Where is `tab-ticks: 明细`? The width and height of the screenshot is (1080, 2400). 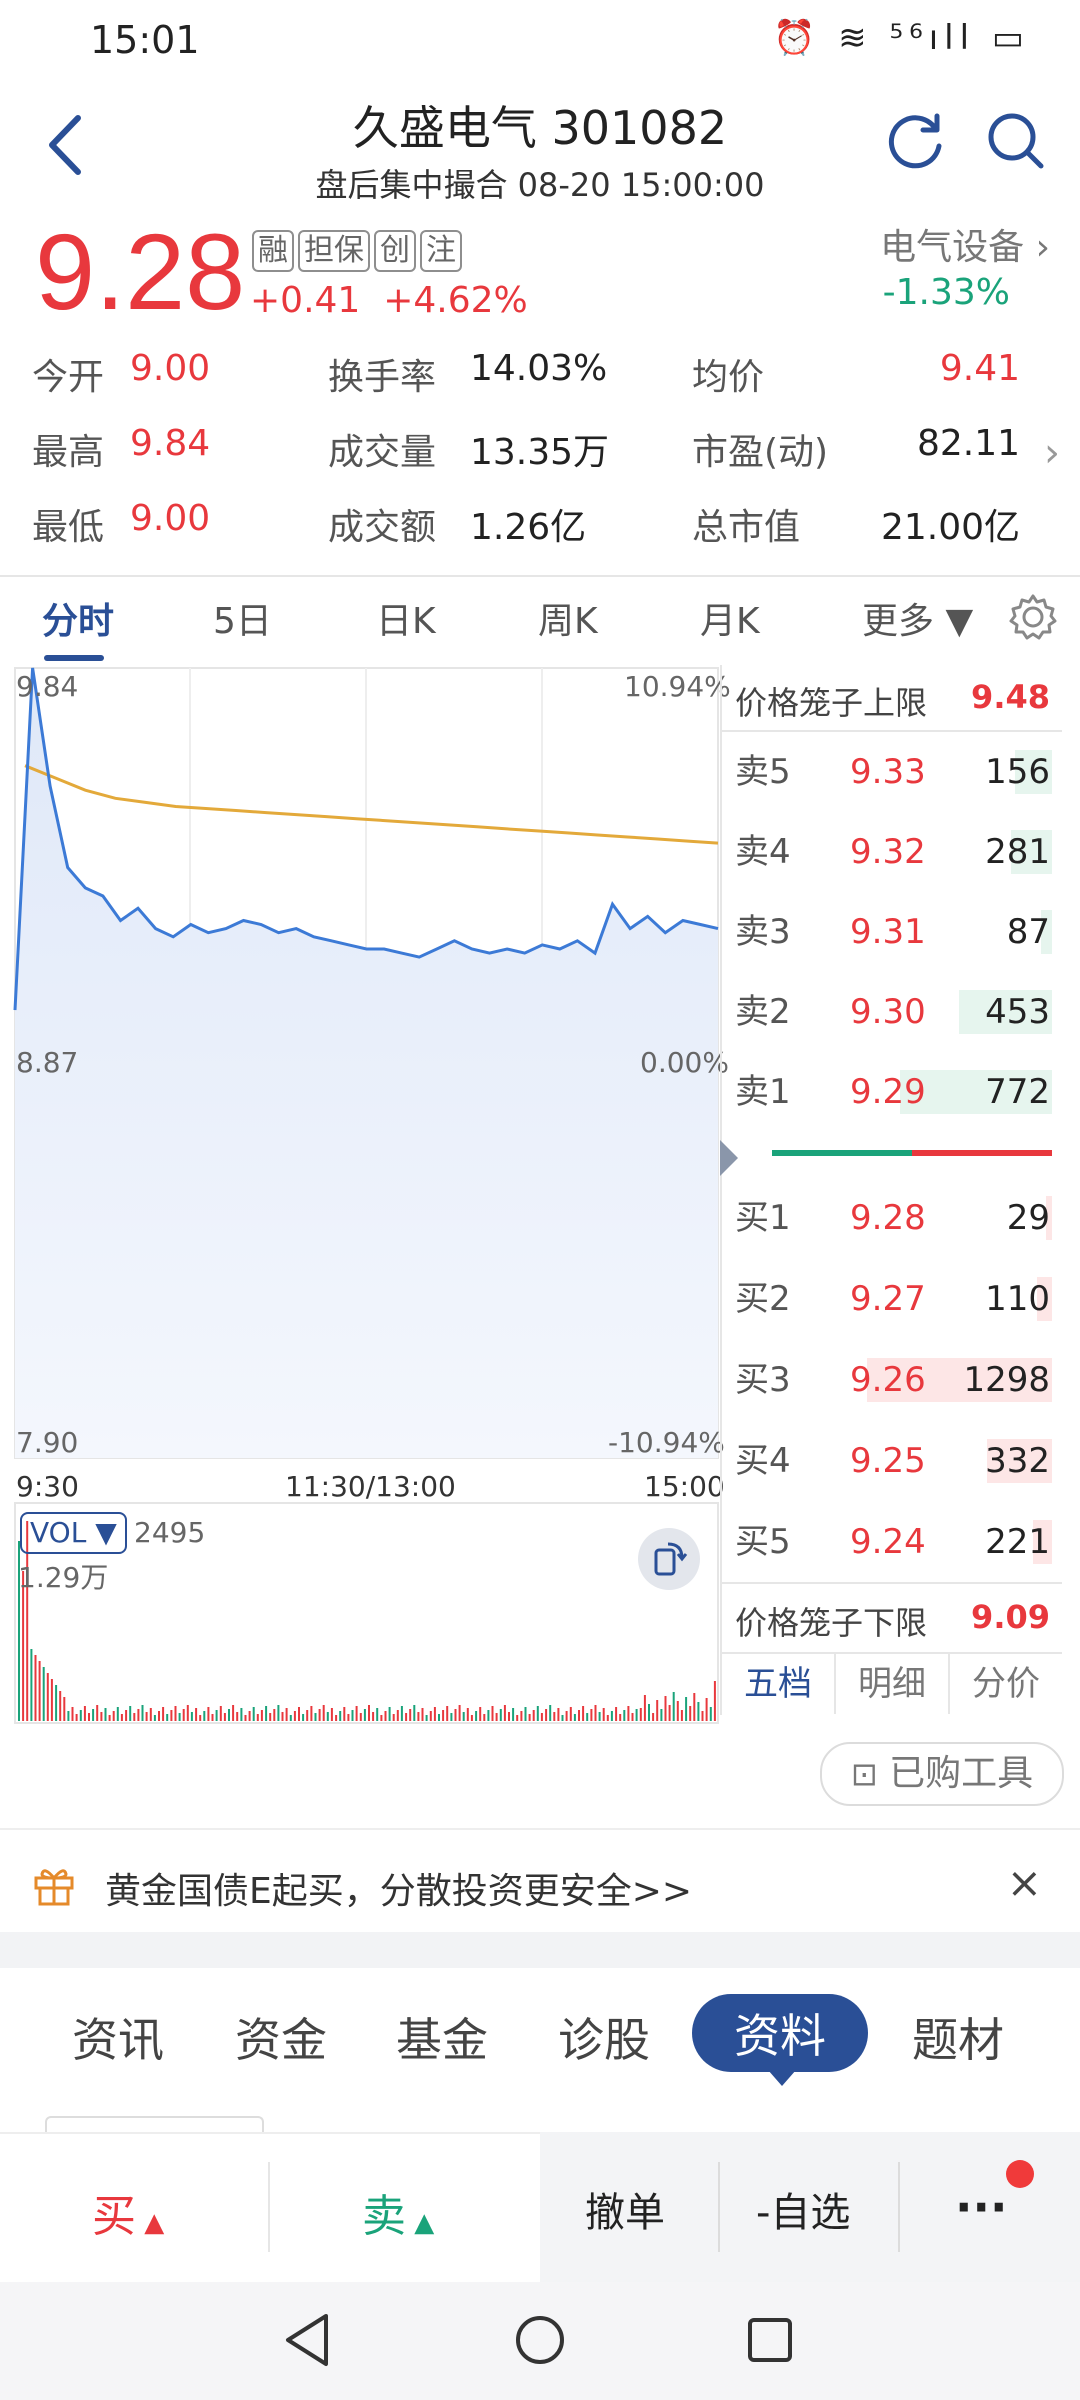
tab-ticks: 明细 is located at coordinates (893, 1684).